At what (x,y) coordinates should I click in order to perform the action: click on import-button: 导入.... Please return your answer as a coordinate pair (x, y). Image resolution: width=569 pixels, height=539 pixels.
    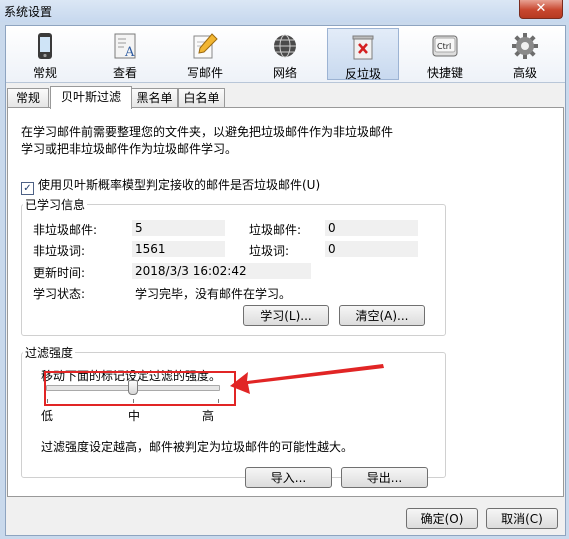
    Looking at the image, I should click on (288, 477).